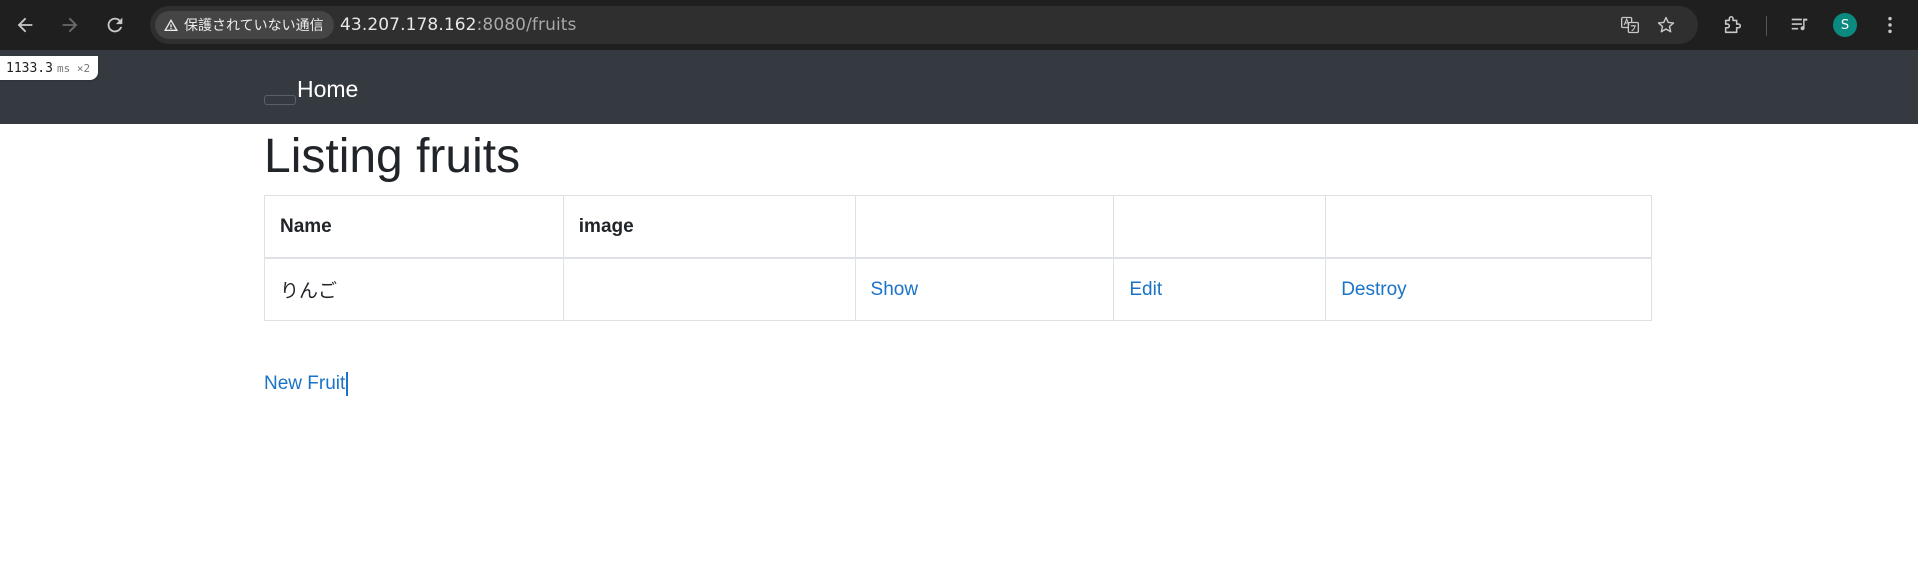  What do you see at coordinates (327, 89) in the screenshot?
I see `navbar-brand-home: Home` at bounding box center [327, 89].